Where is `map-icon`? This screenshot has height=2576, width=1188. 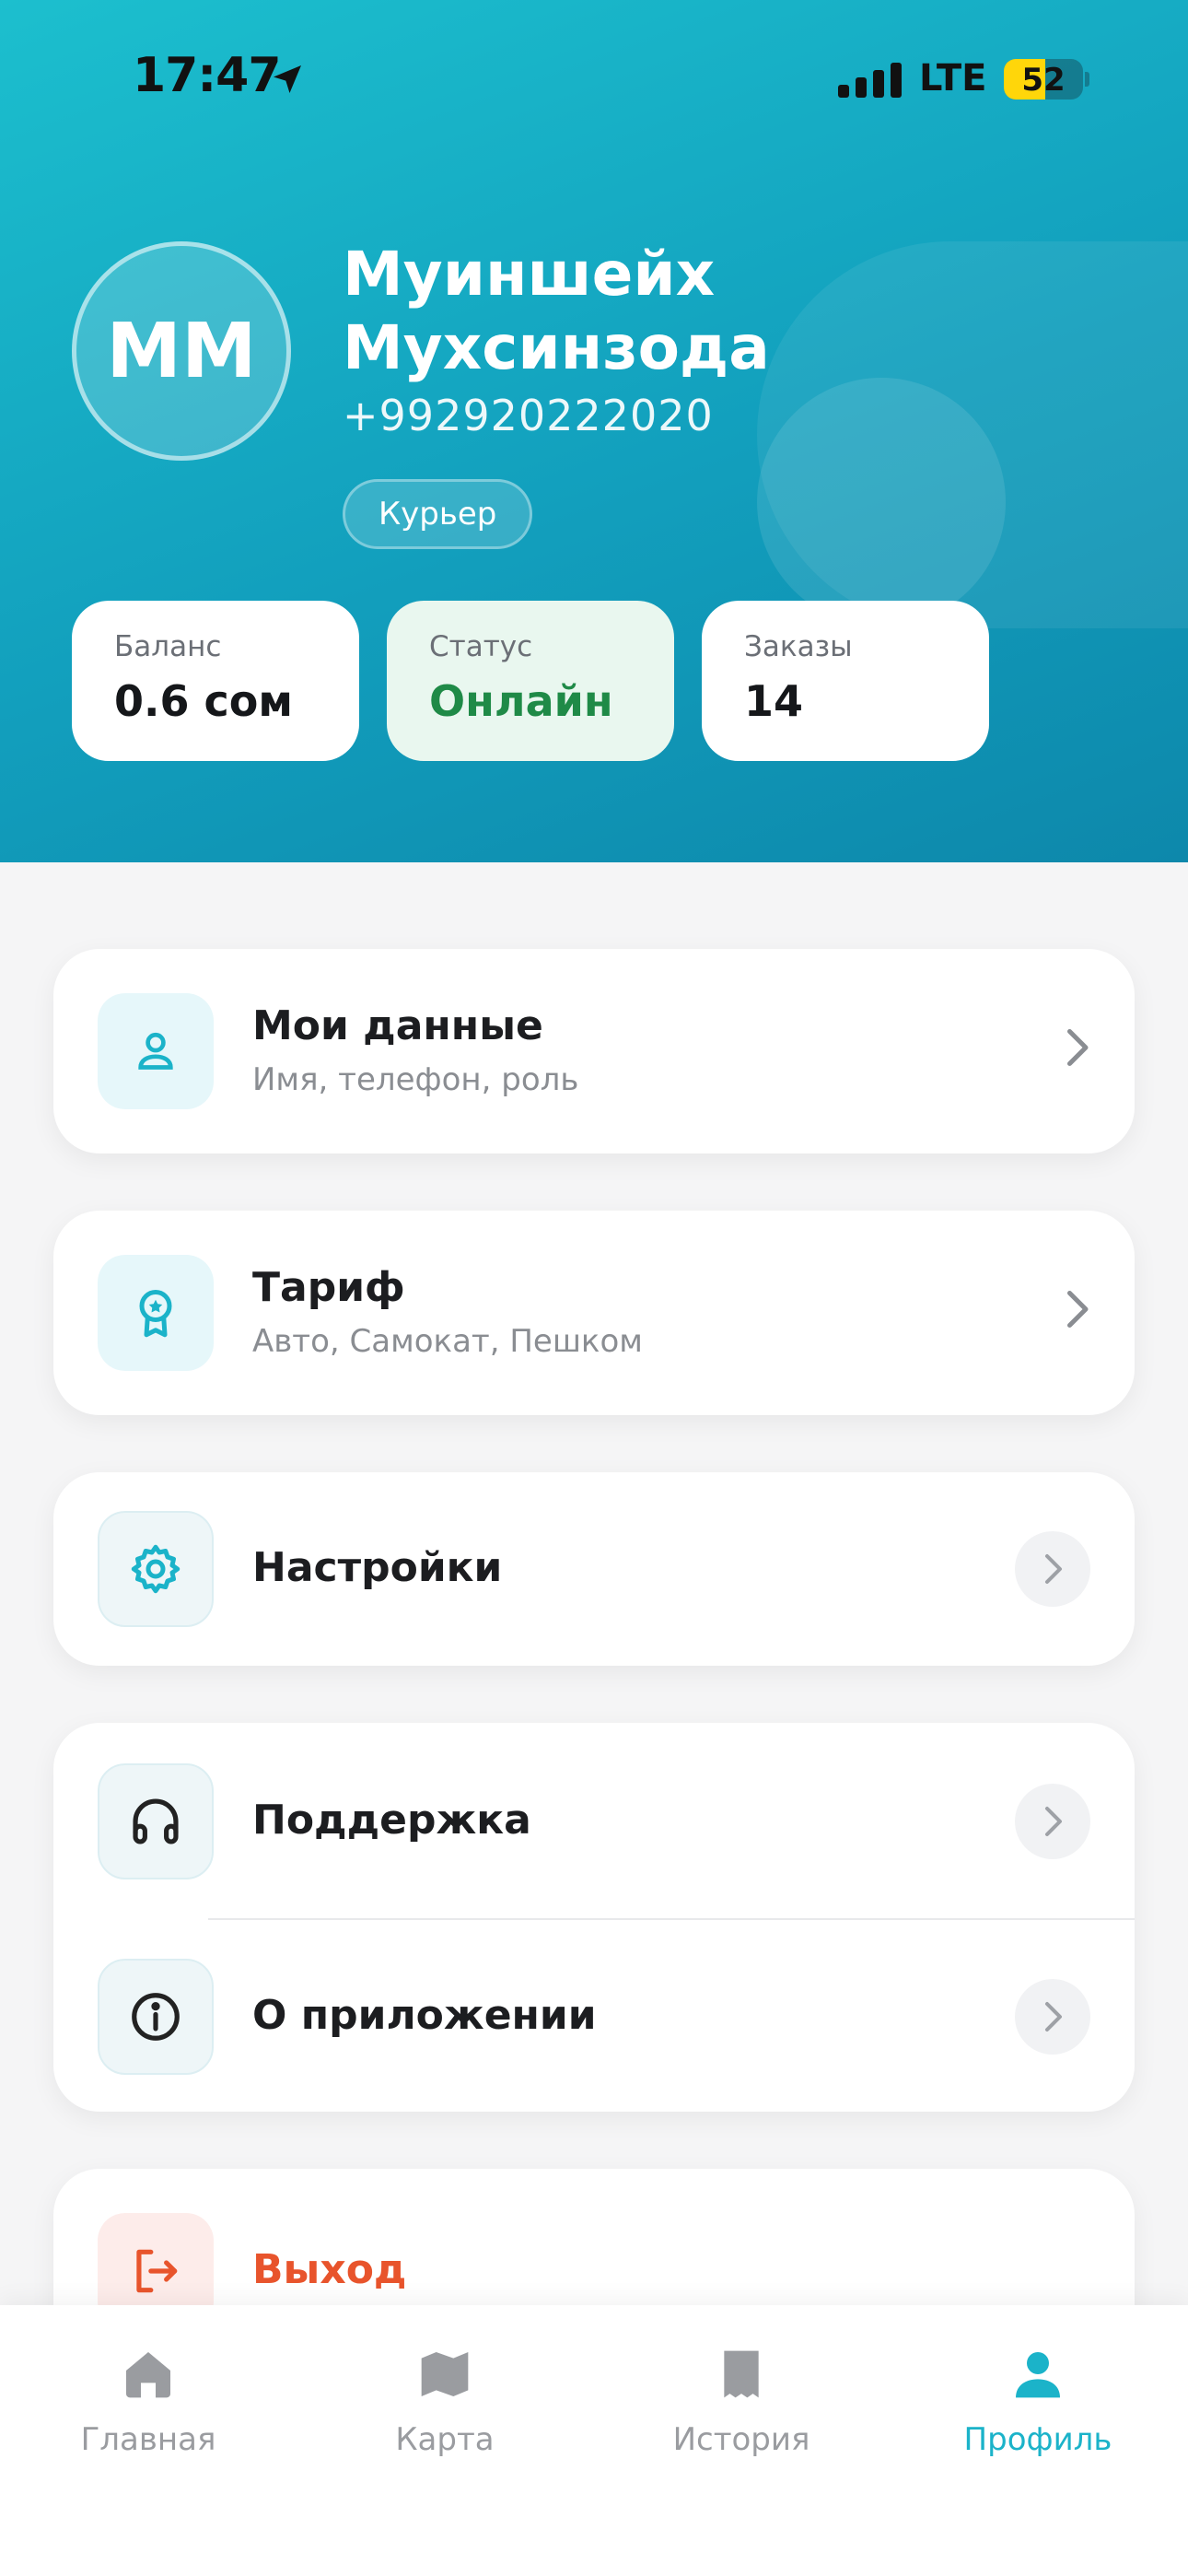
map-icon is located at coordinates (445, 2374).